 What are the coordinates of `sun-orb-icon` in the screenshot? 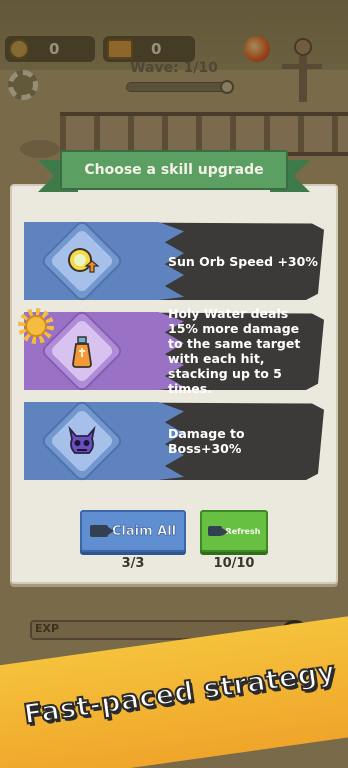 It's located at (82, 262).